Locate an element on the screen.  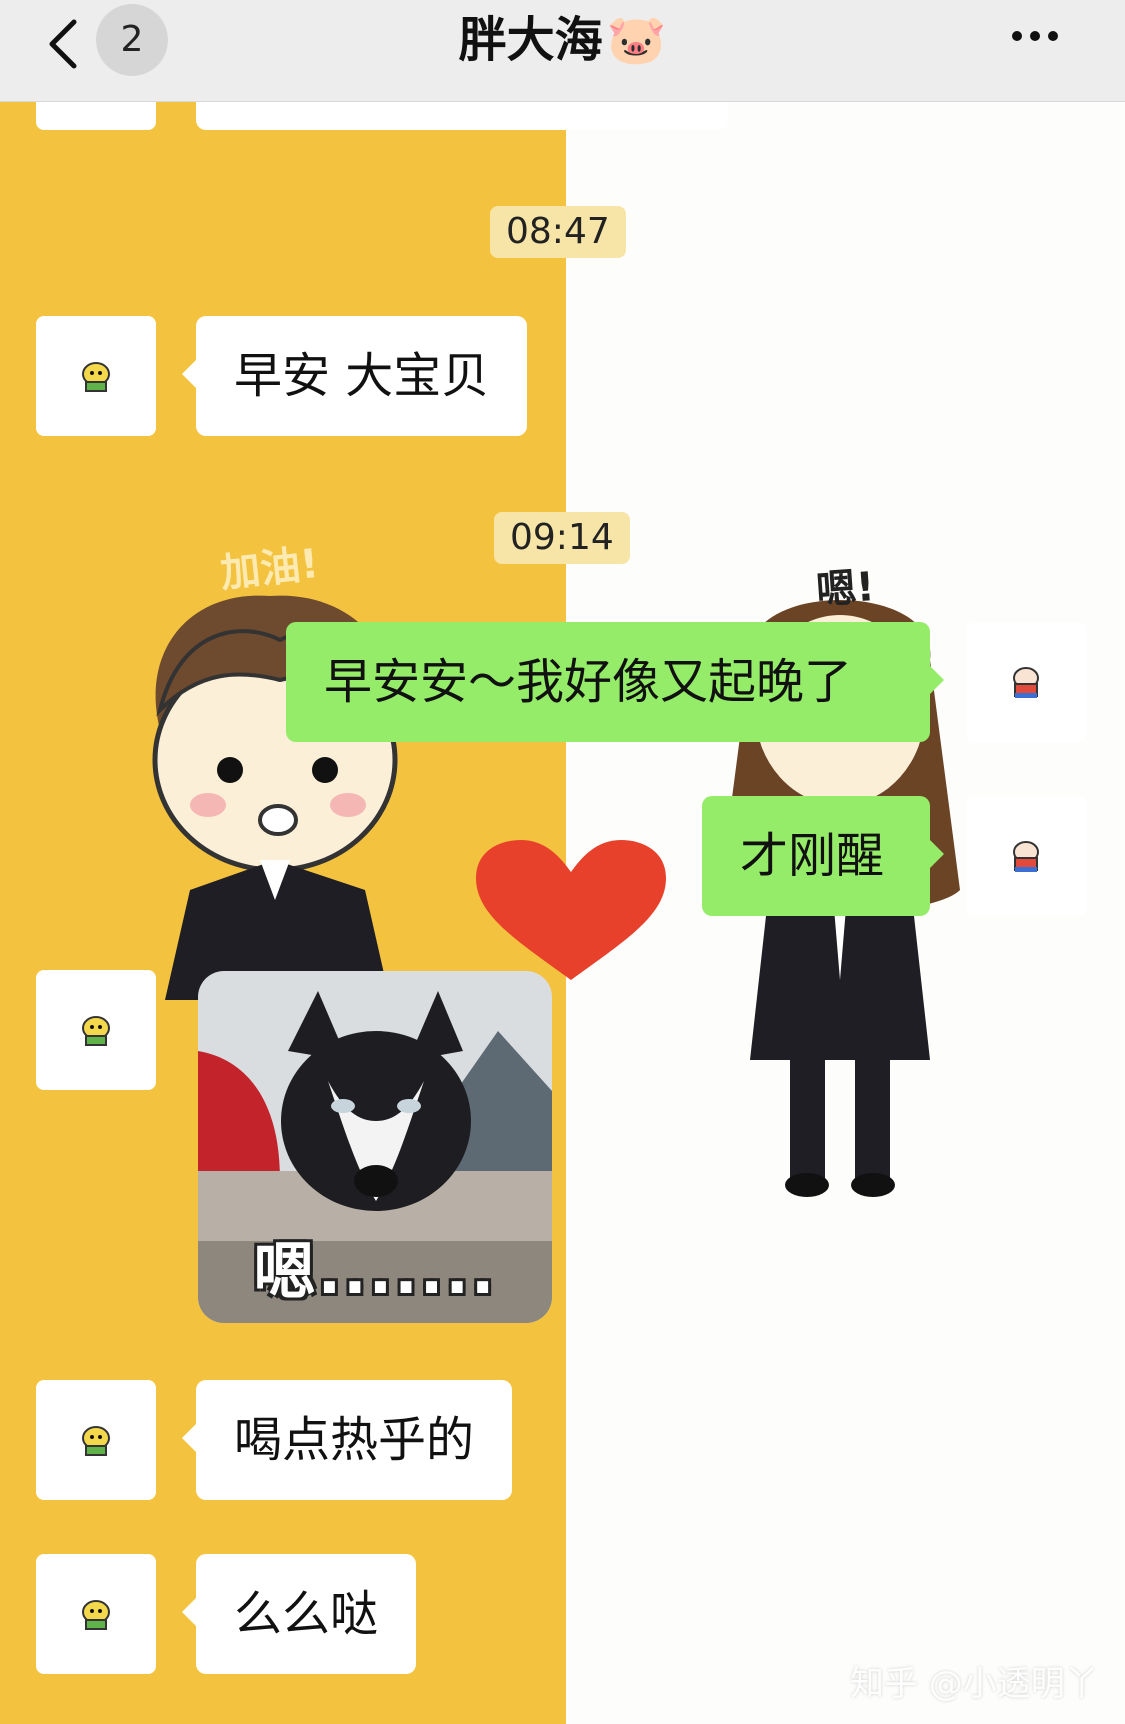
outgoing-message-bubble: 才刚醒 is located at coordinates (823, 856).